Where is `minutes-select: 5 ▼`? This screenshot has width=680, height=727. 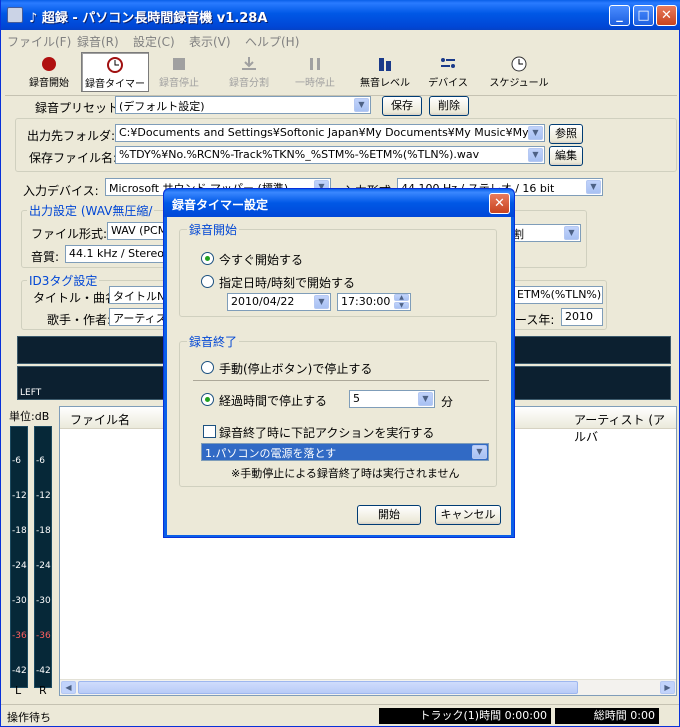
minutes-select: 5 ▼ is located at coordinates (392, 399).